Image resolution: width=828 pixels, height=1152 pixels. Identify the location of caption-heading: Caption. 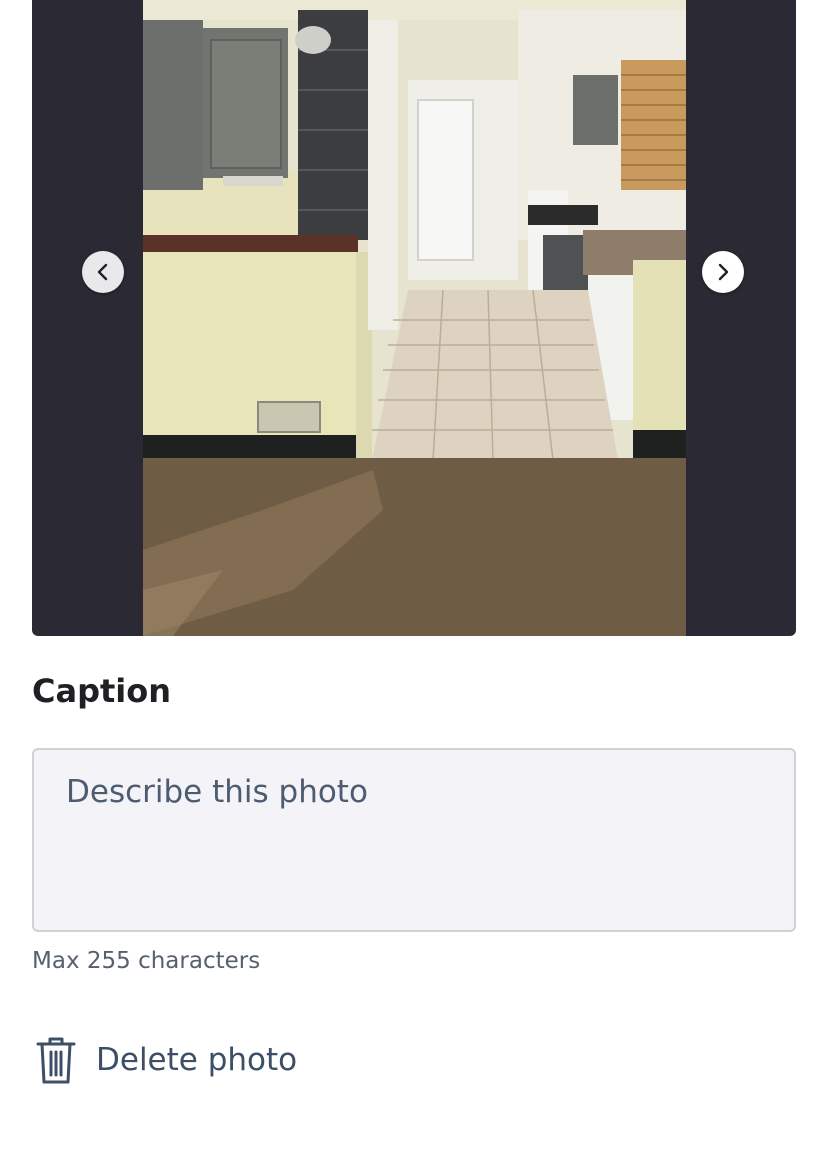
(102, 691).